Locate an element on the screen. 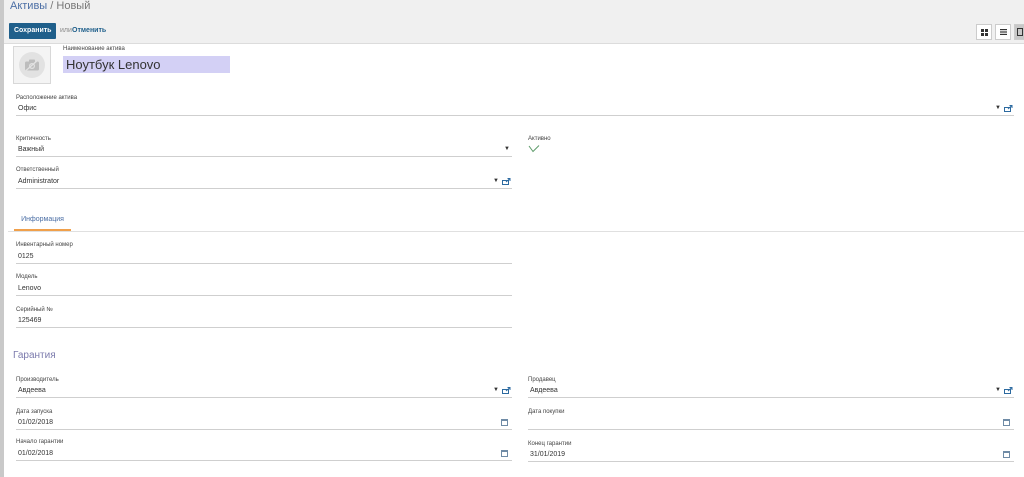  asset-name-input: Ноутбук Lenovo is located at coordinates (146, 64).